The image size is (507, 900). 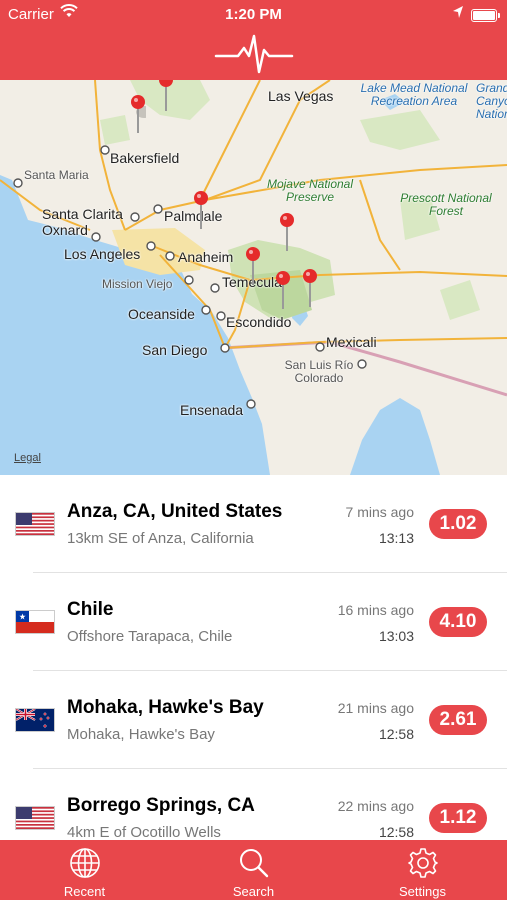 I want to click on quake-place: Chile, so click(x=90, y=609).